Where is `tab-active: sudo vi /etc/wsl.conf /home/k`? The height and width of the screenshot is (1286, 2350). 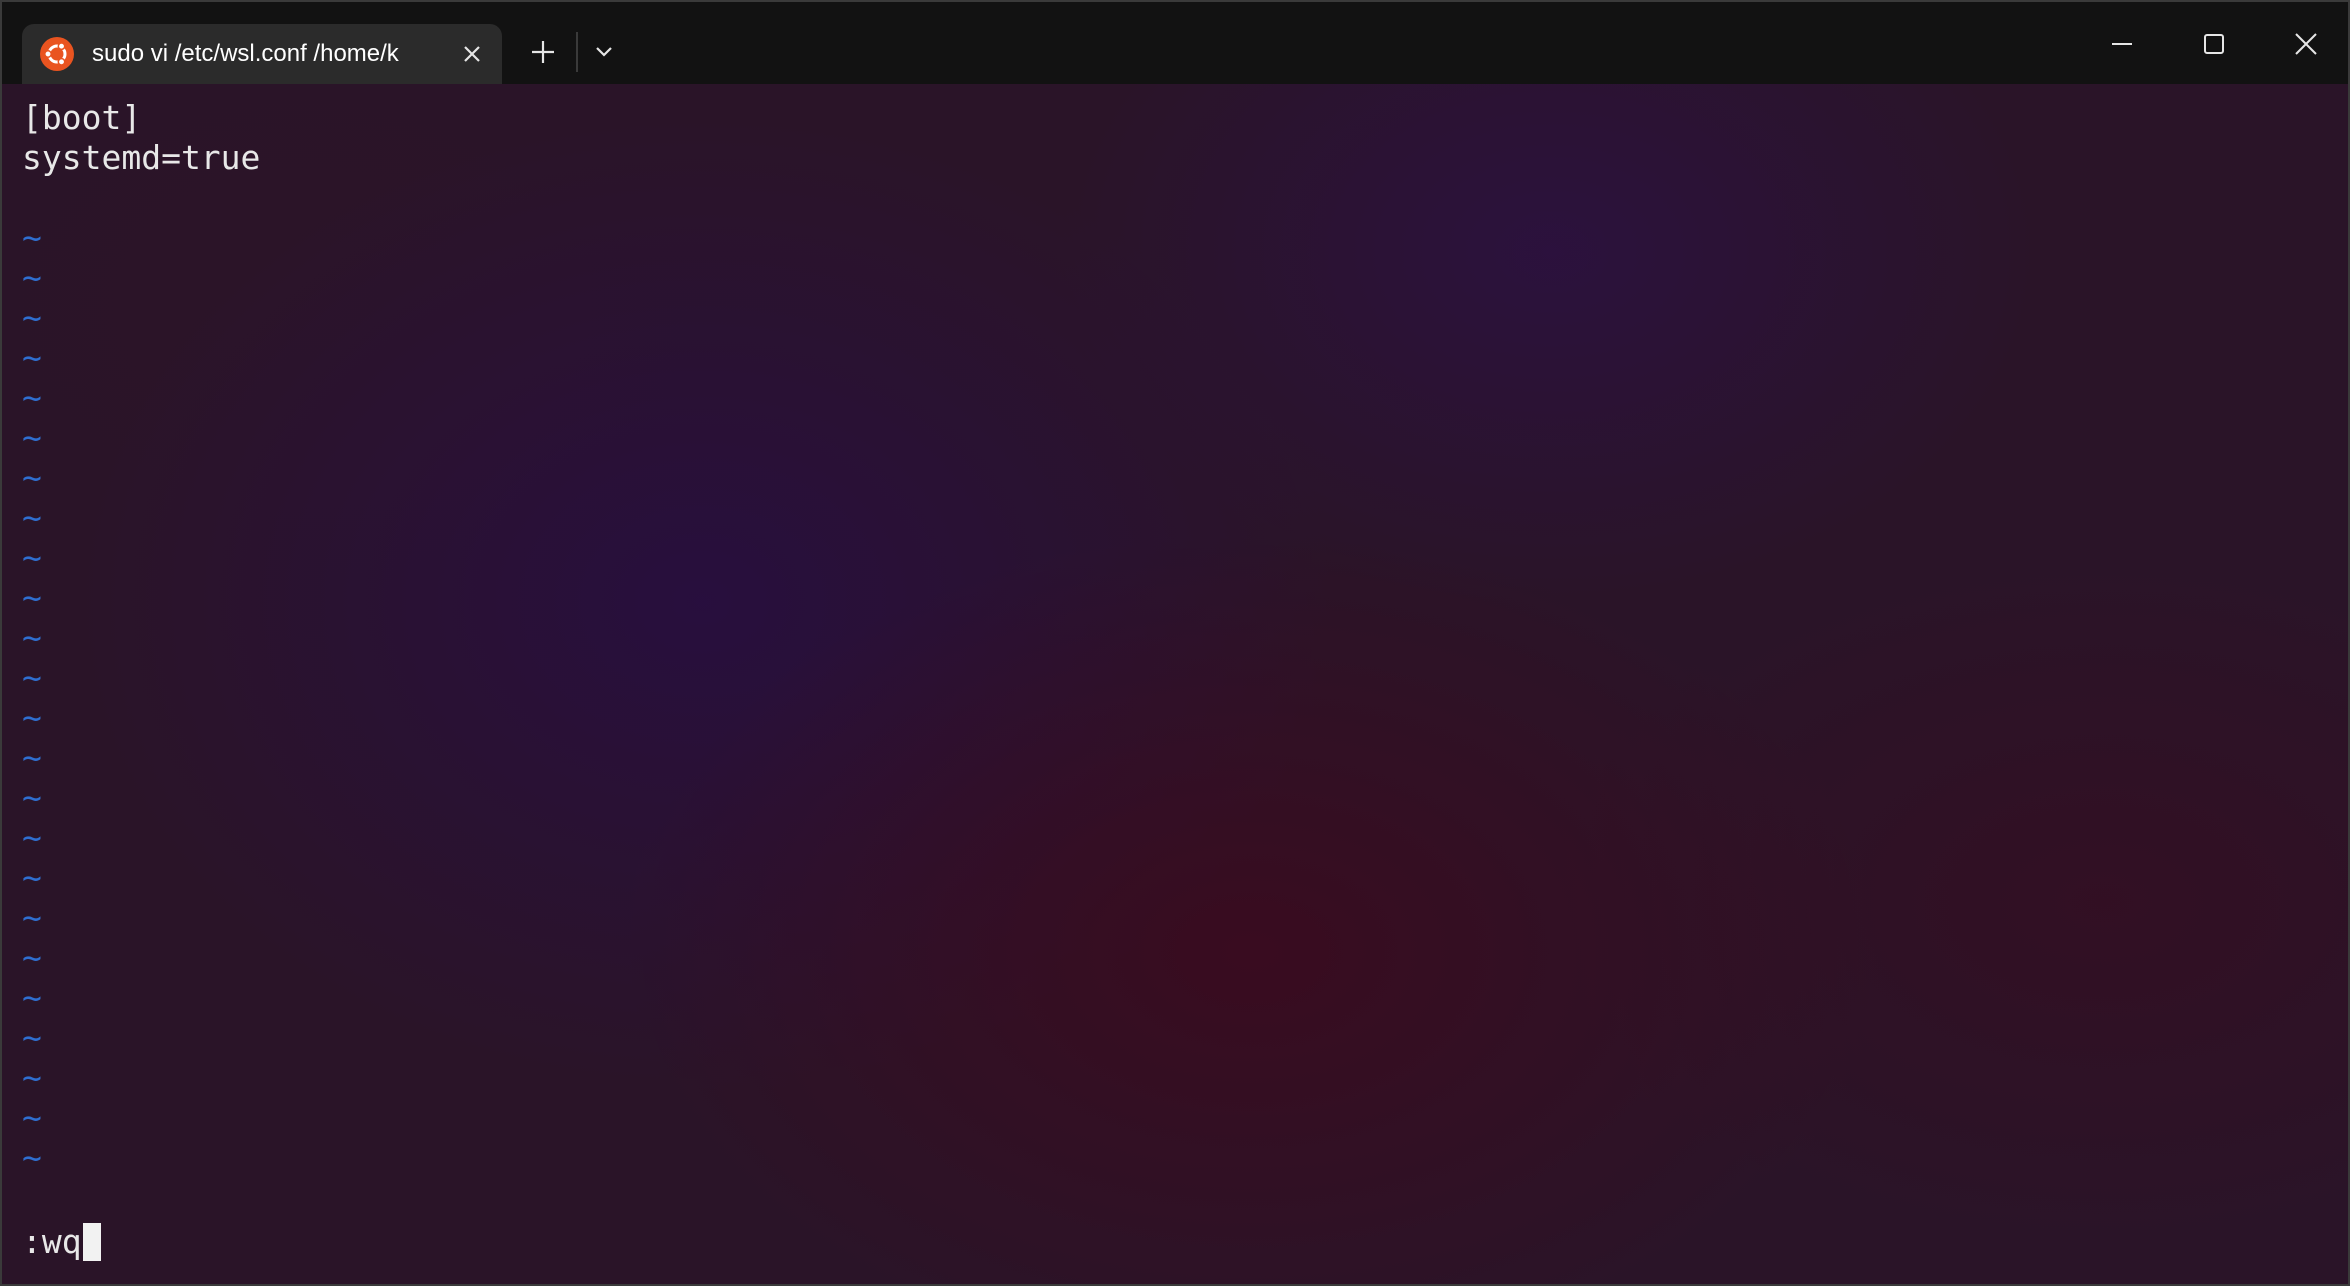 tab-active: sudo vi /etc/wsl.conf /home/k is located at coordinates (262, 54).